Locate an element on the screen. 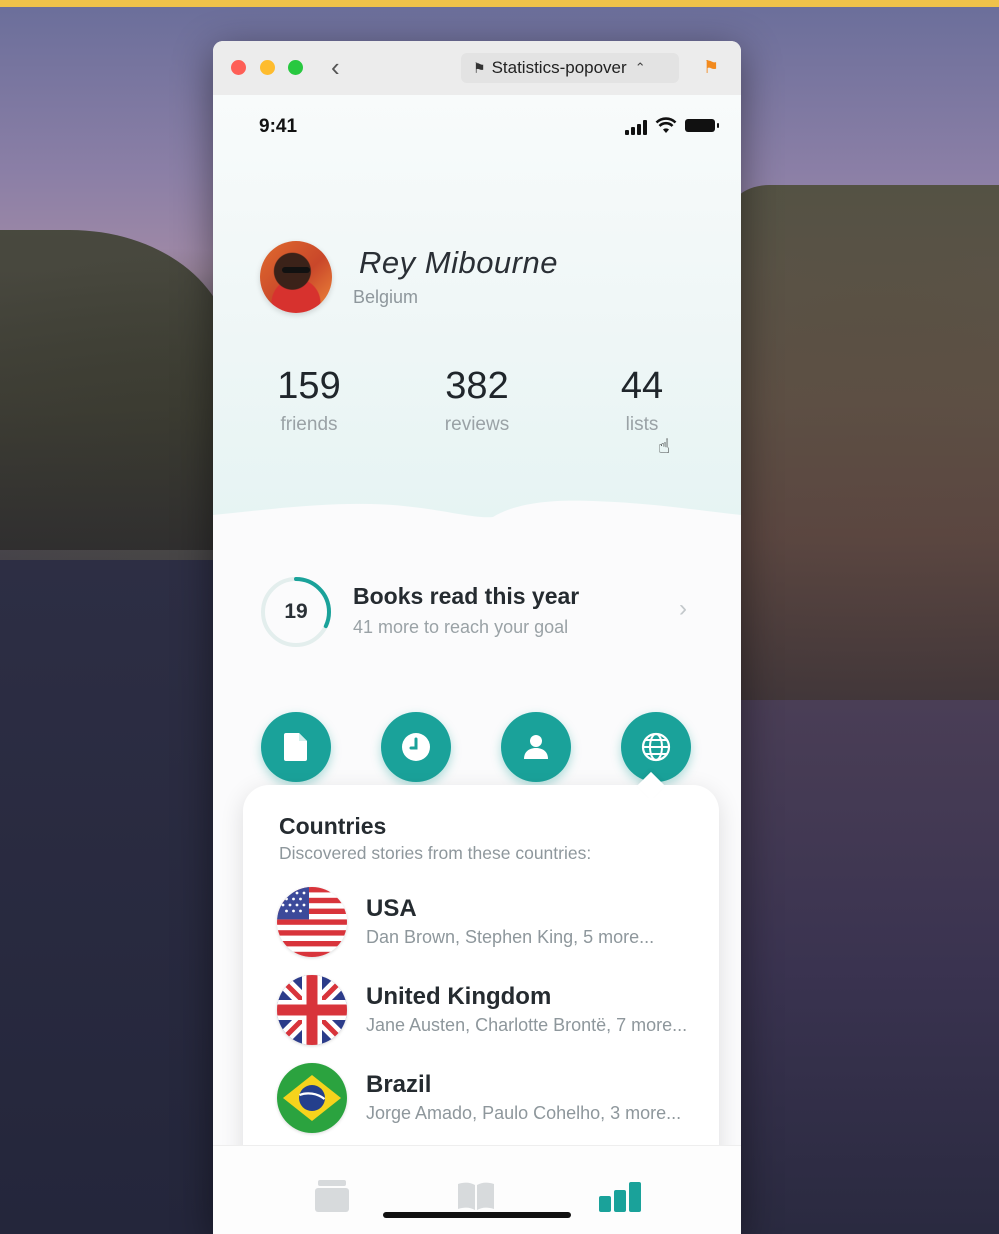 The width and height of the screenshot is (999, 1234). close-window-button is located at coordinates (238, 67).